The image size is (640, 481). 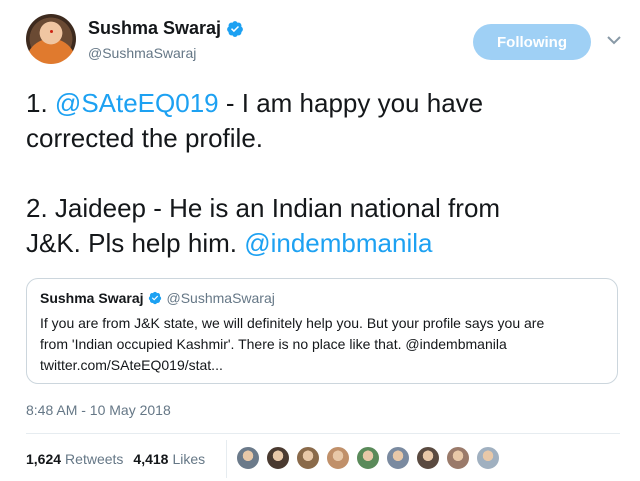 What do you see at coordinates (323, 433) in the screenshot?
I see `divider` at bounding box center [323, 433].